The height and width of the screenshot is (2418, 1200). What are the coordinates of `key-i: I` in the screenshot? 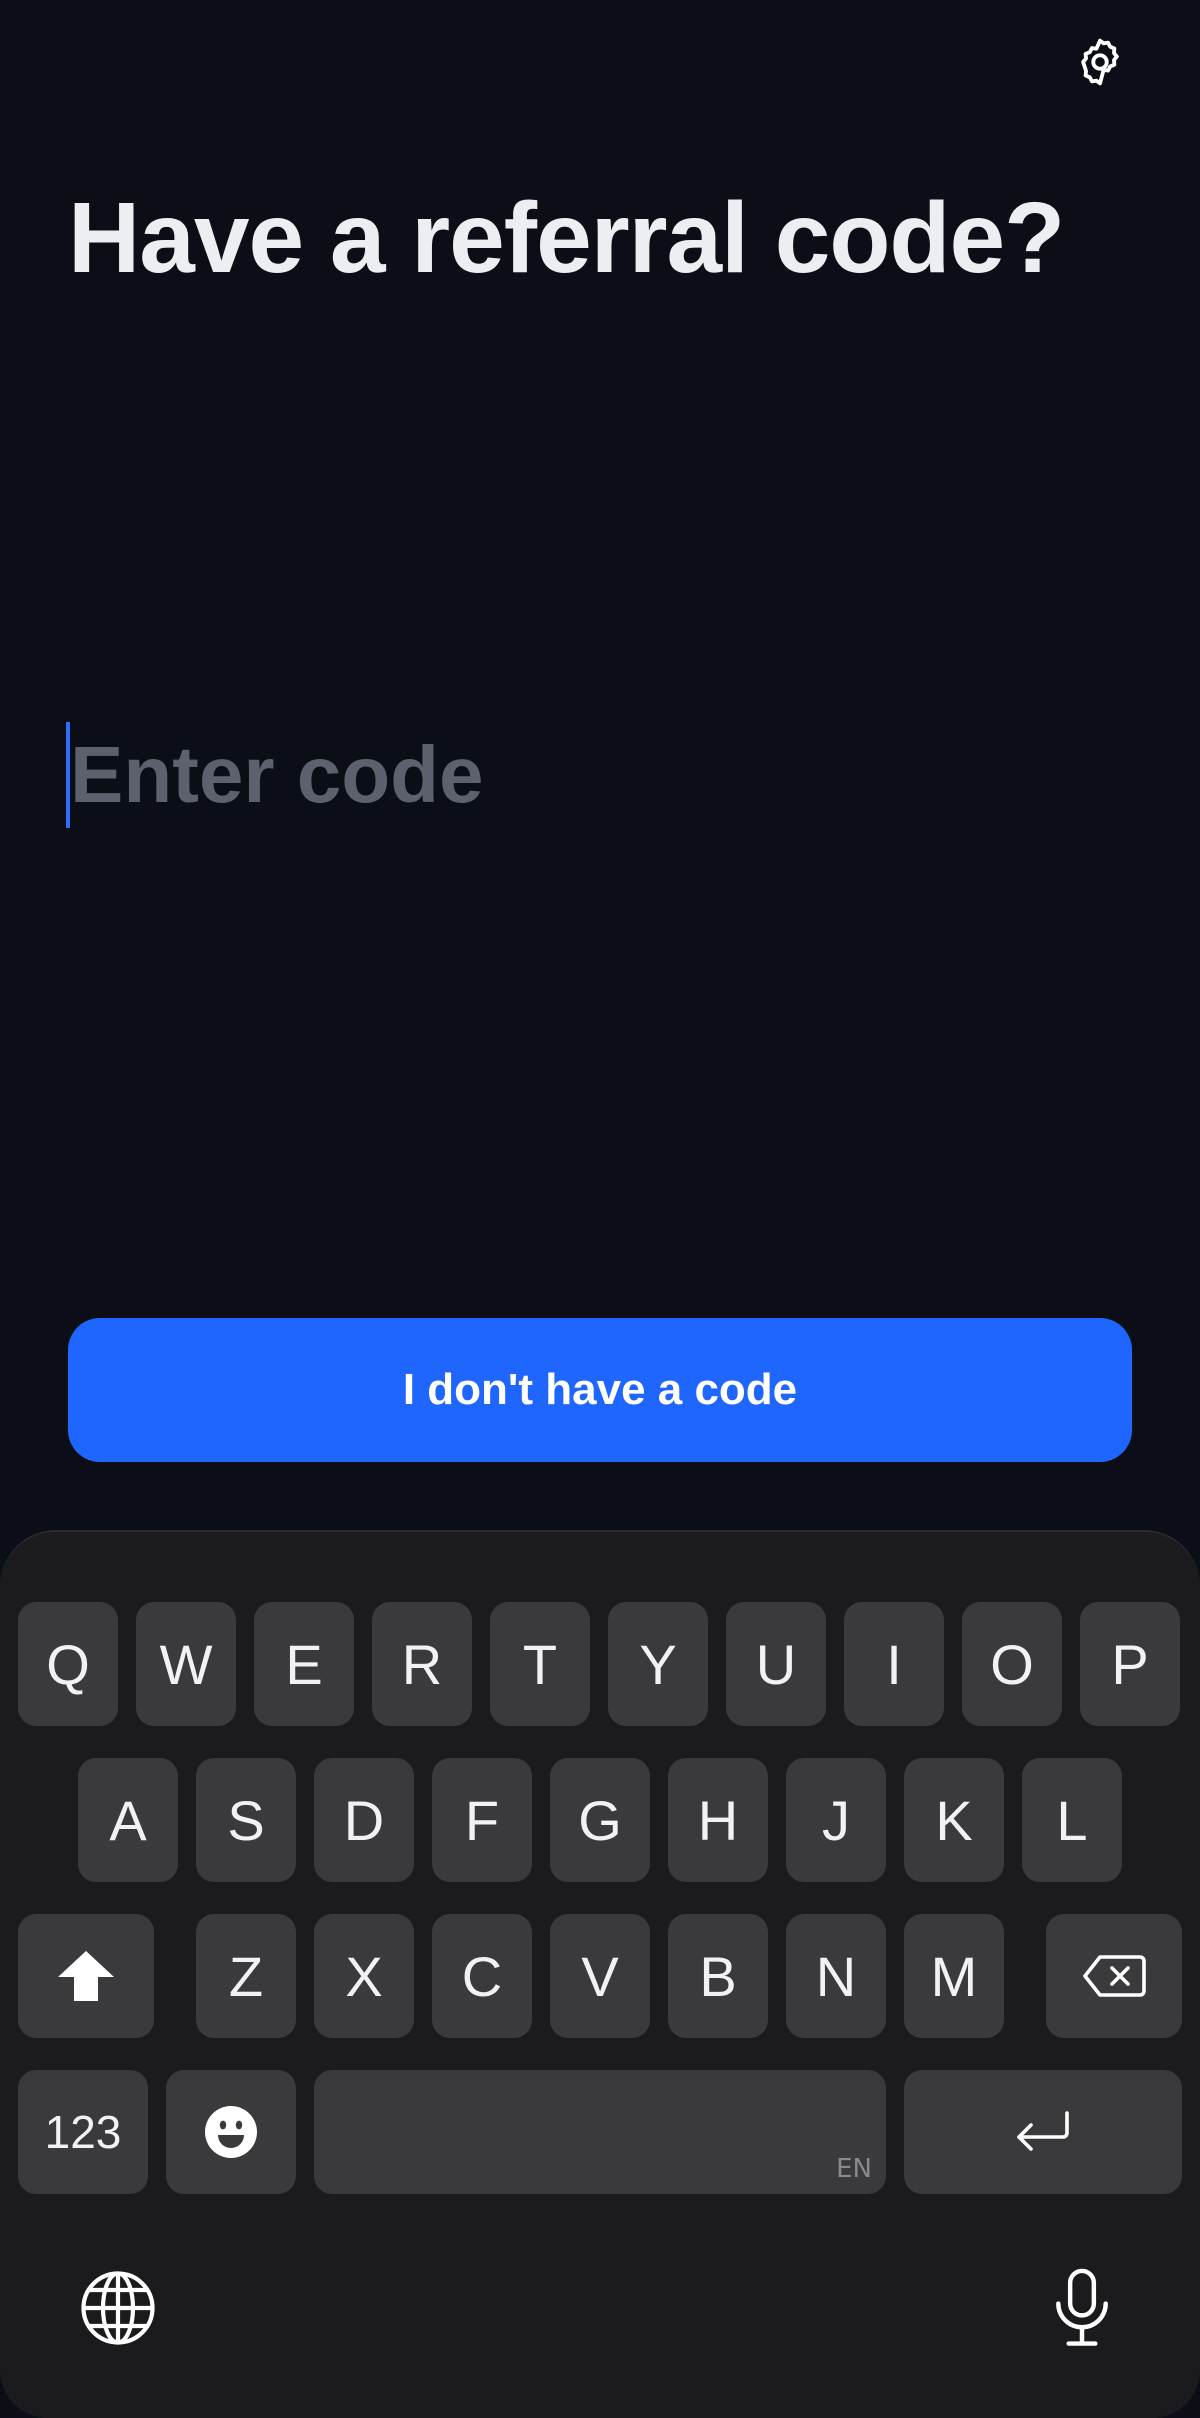 It's located at (894, 1664).